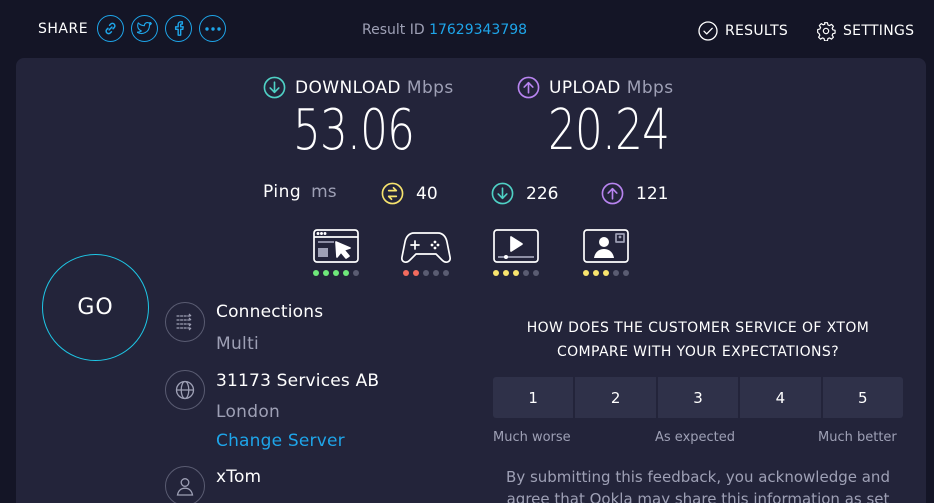 Image resolution: width=934 pixels, height=503 pixels. I want to click on connections-value: Multi, so click(238, 344).